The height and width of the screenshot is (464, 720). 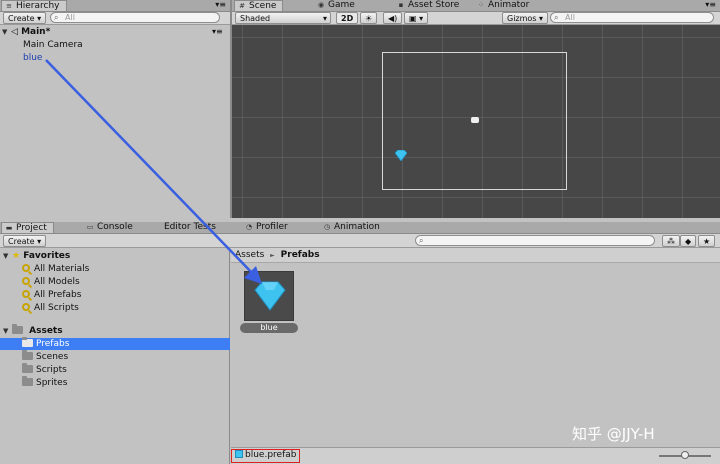 I want to click on prefab-icon, so click(x=239, y=454).